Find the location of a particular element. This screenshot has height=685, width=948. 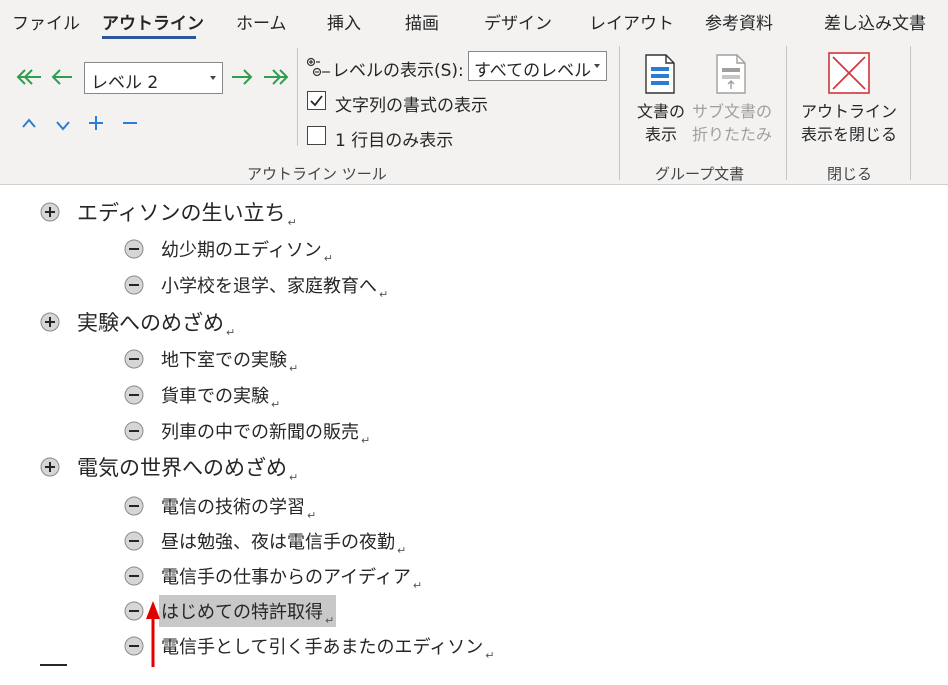

show-document-label: 文書の 表示 is located at coordinates (660, 123).